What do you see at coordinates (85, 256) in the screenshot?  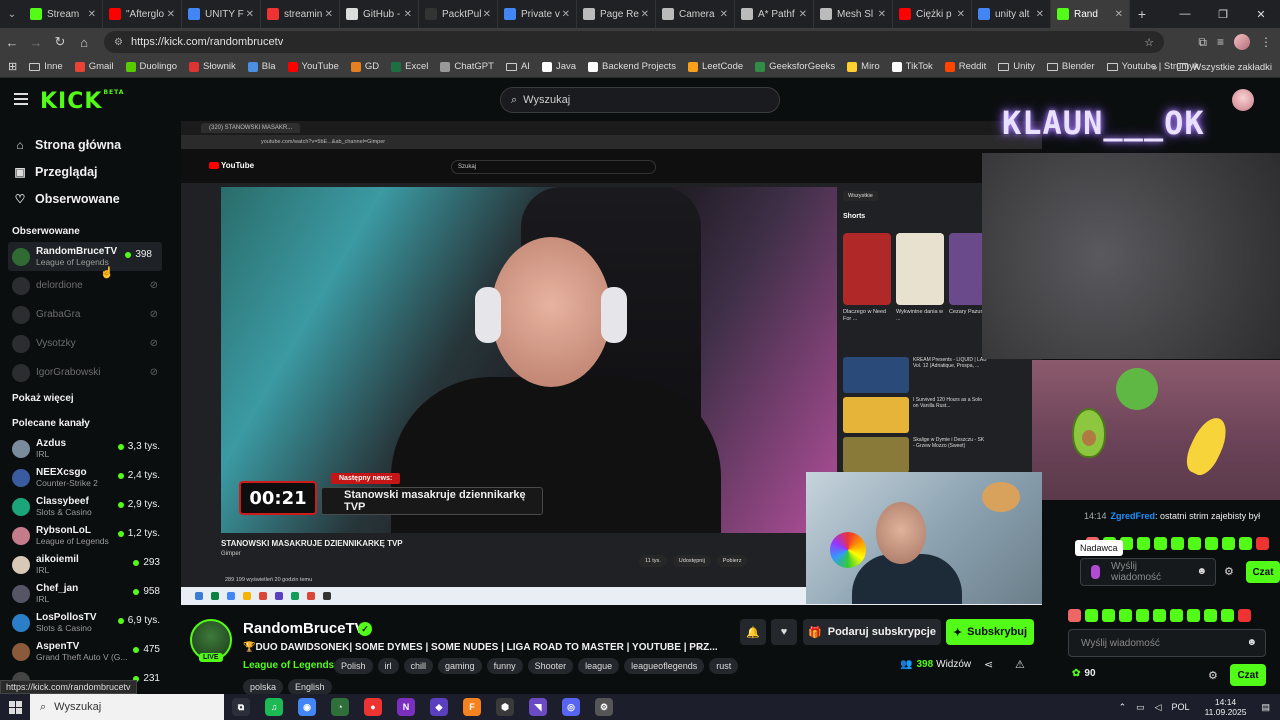 I see `followed-channel: RandomBruceTV League of Legends 398` at bounding box center [85, 256].